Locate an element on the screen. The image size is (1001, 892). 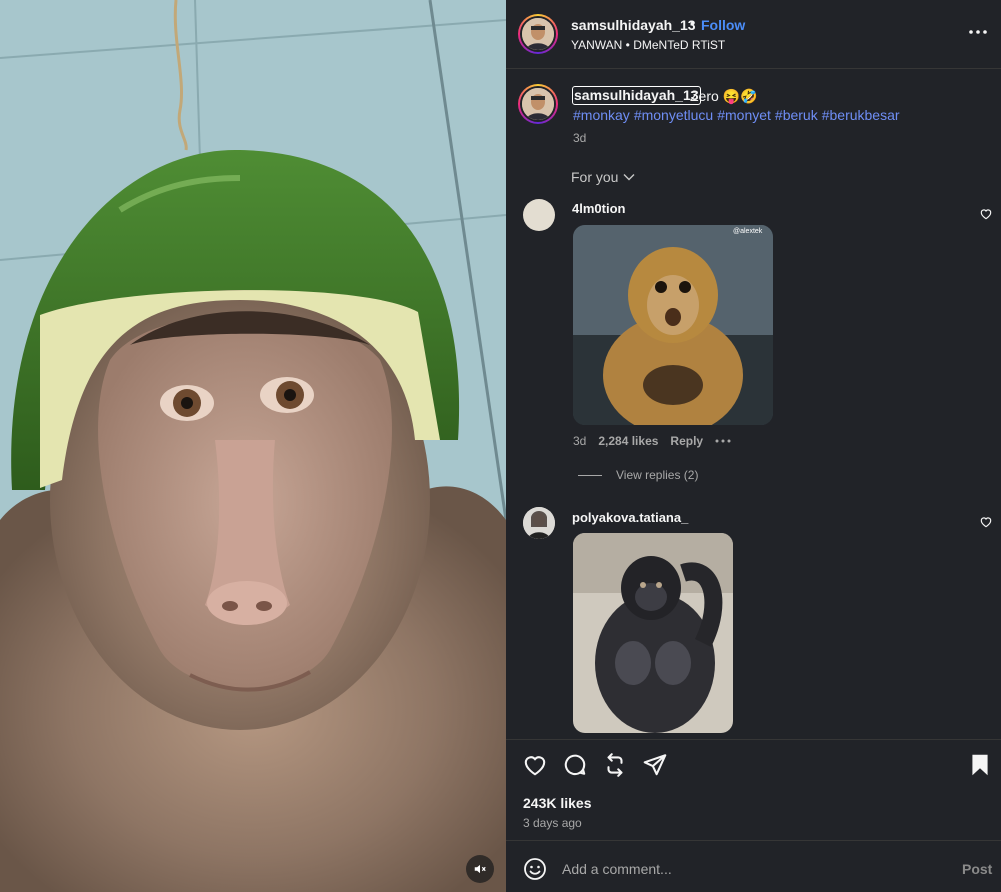
composer-divider is located at coordinates (753, 840).